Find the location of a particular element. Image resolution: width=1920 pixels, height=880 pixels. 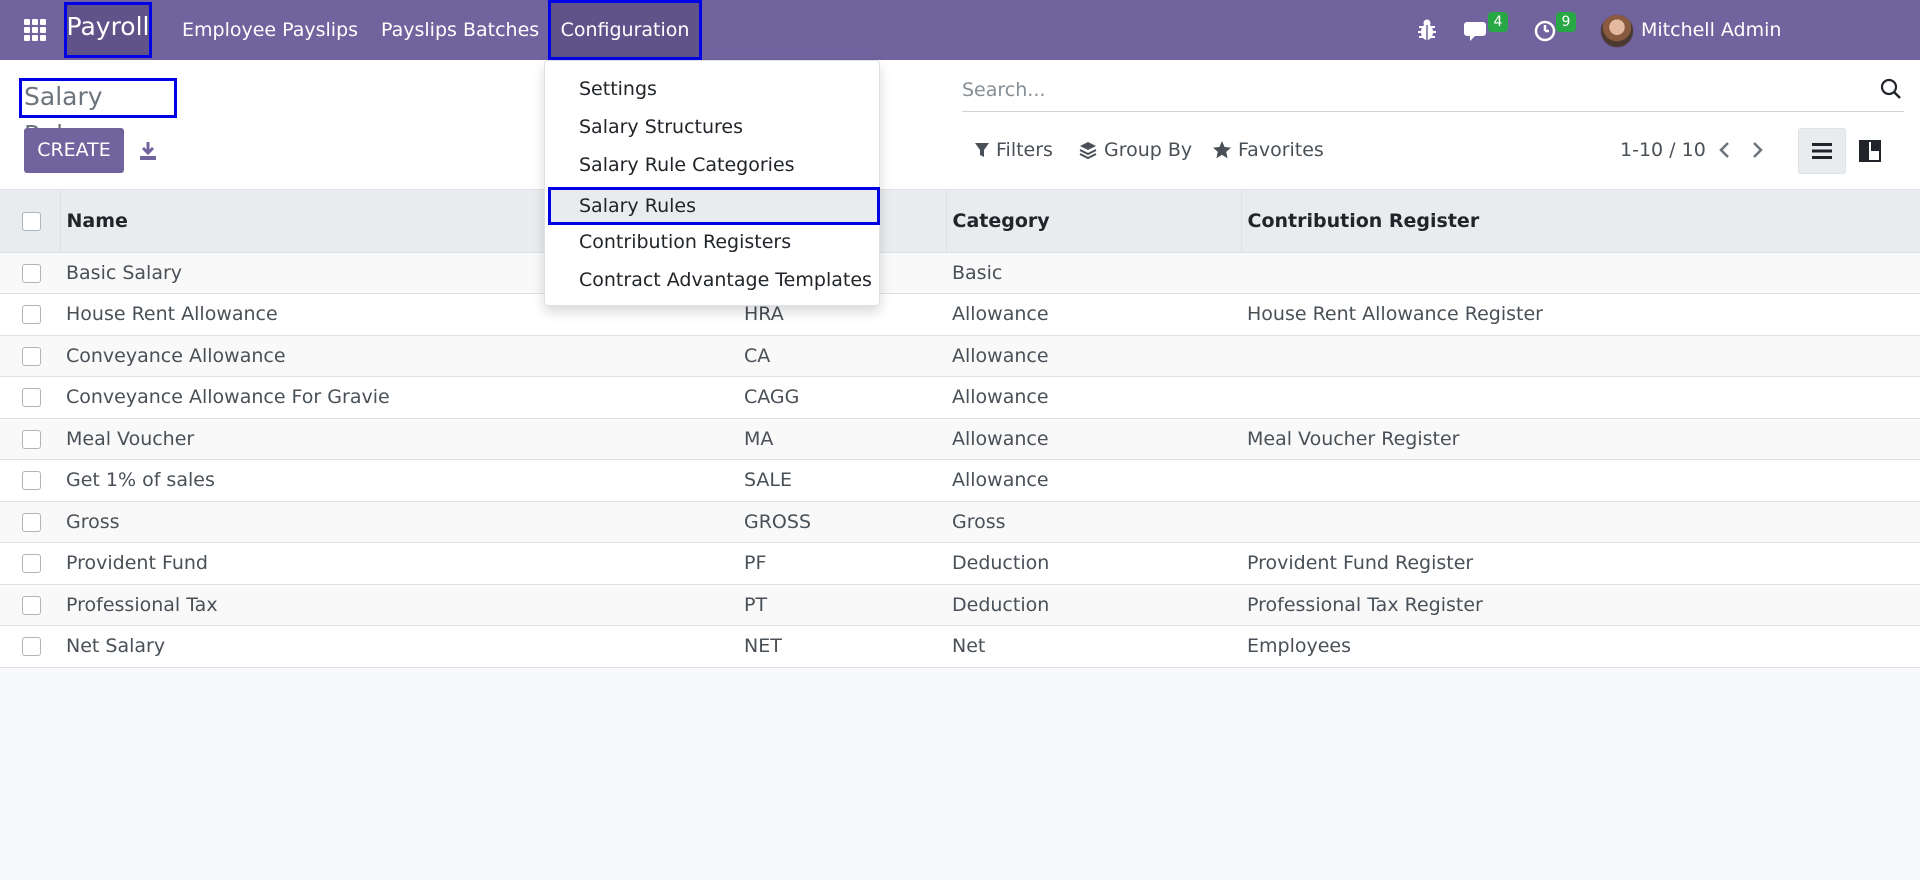

table-row: Get 1% of sales SALE Allowance is located at coordinates (960, 480).